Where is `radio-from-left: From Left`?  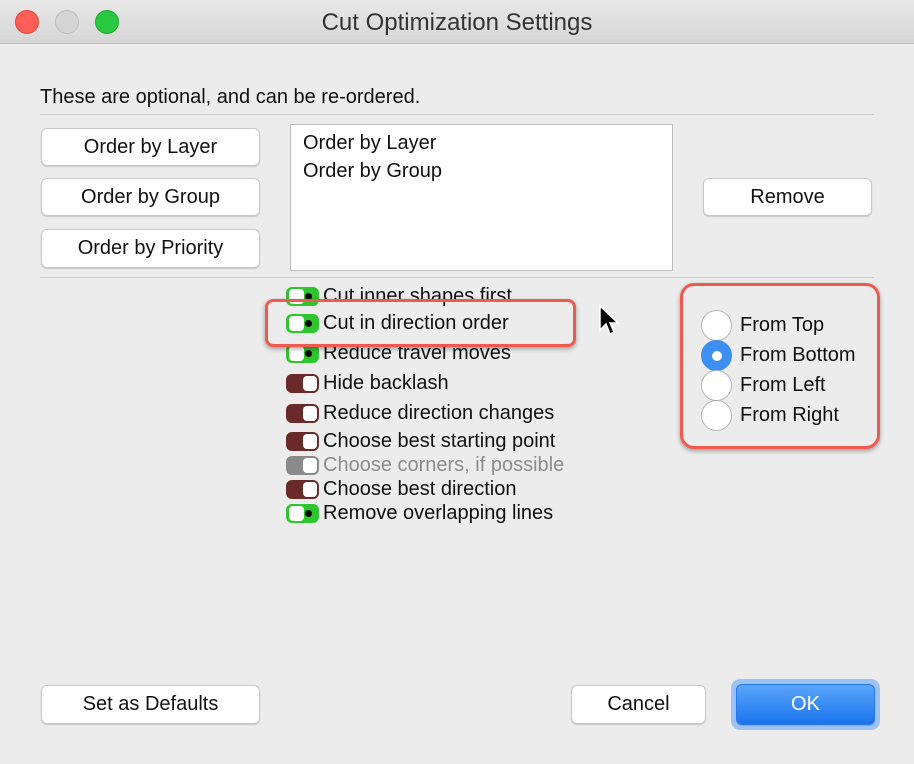
radio-from-left: From Left is located at coordinates (763, 385).